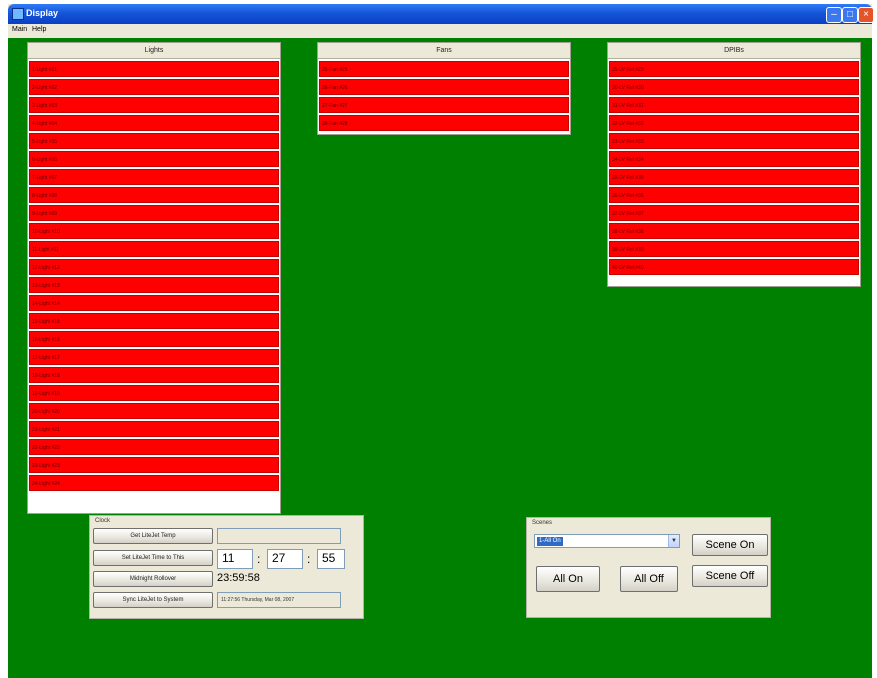  I want to click on minimize-button: –, so click(834, 15).